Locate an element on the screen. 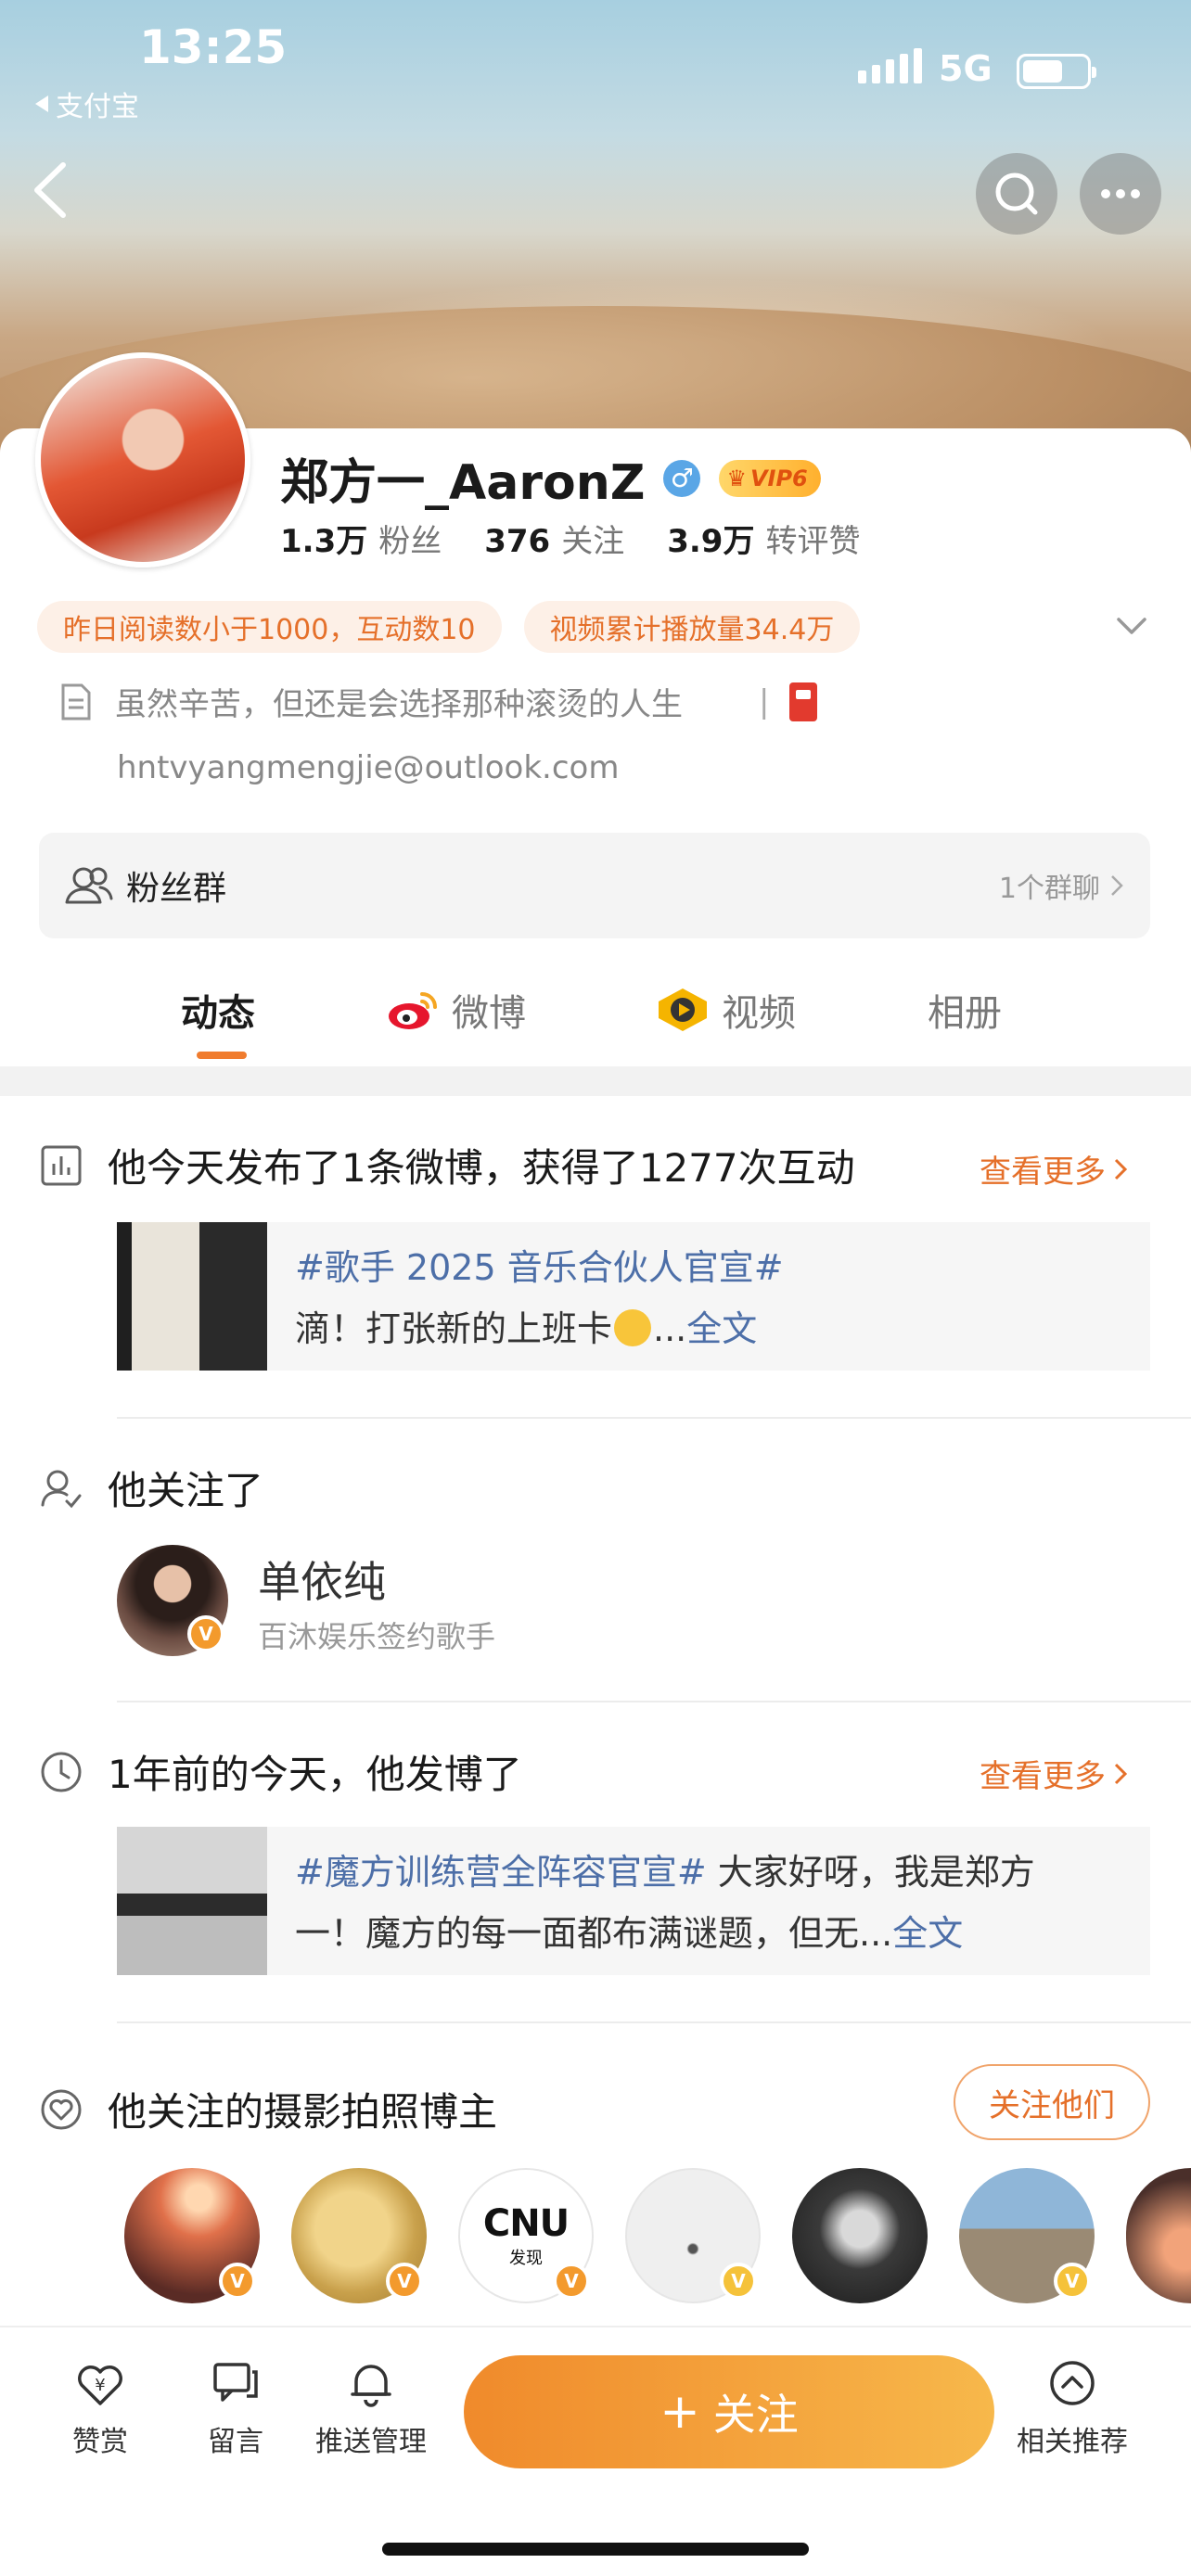  search-icon is located at coordinates (1016, 193).